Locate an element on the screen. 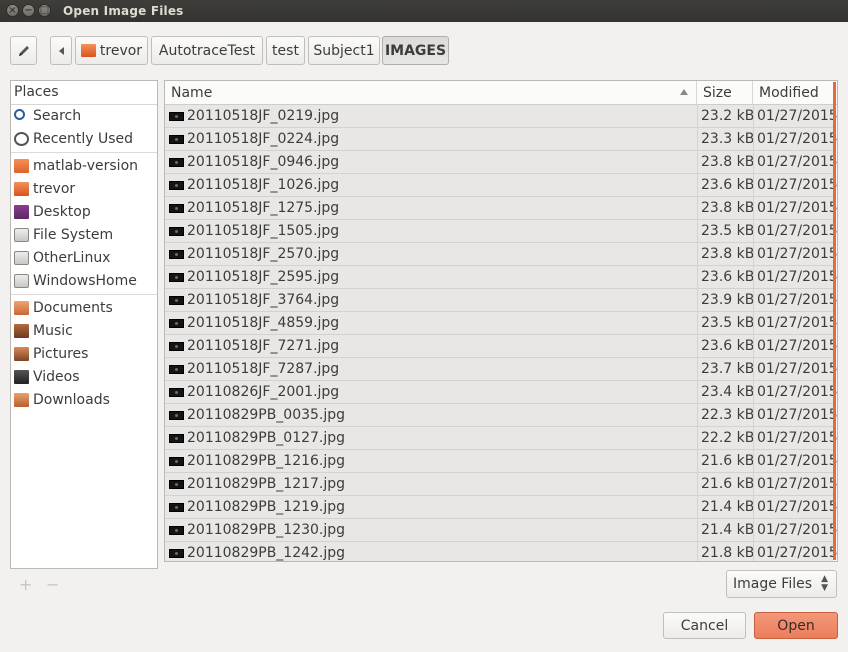  places-item-windowshome: WindowsHome is located at coordinates (84, 281).